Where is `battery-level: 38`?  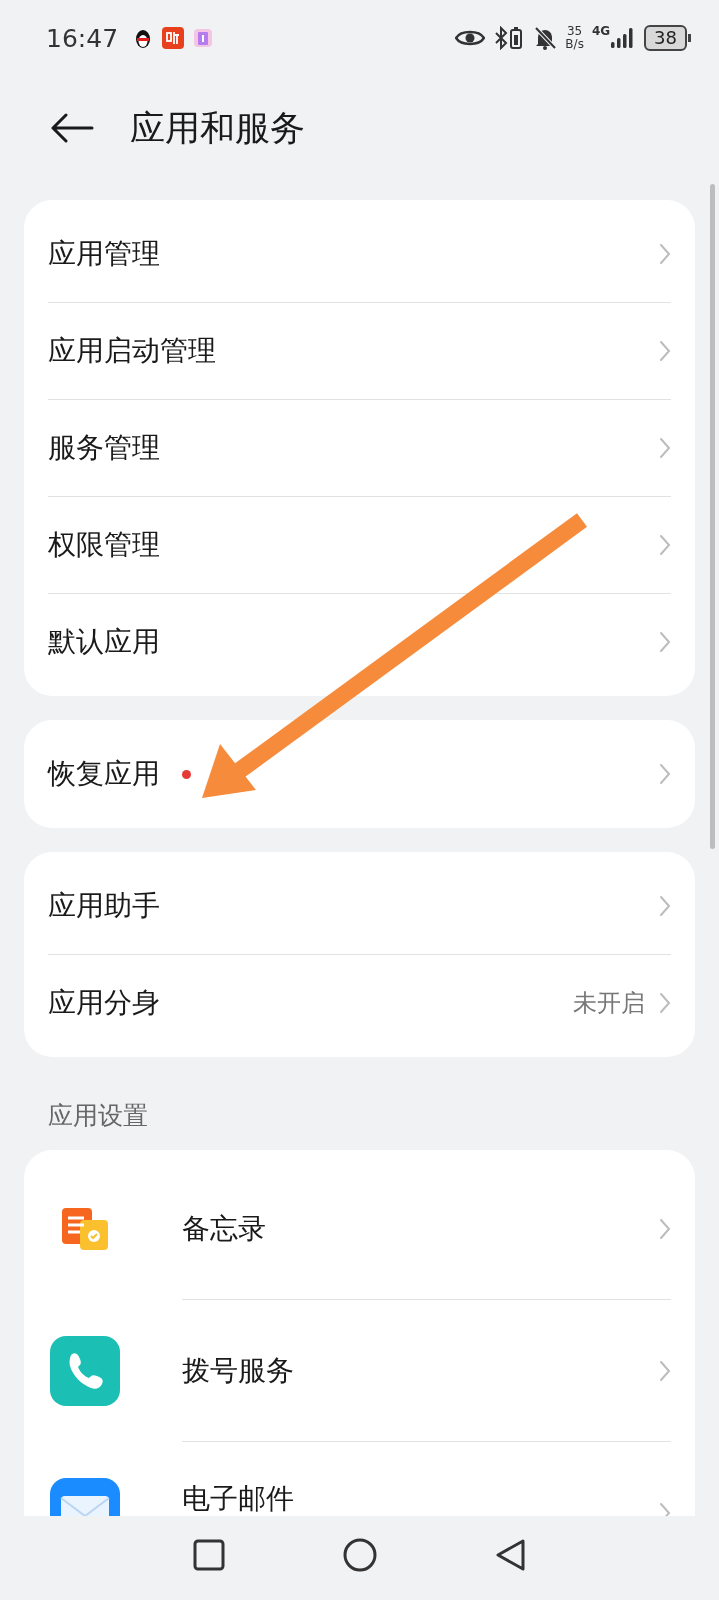 battery-level: 38 is located at coordinates (665, 38).